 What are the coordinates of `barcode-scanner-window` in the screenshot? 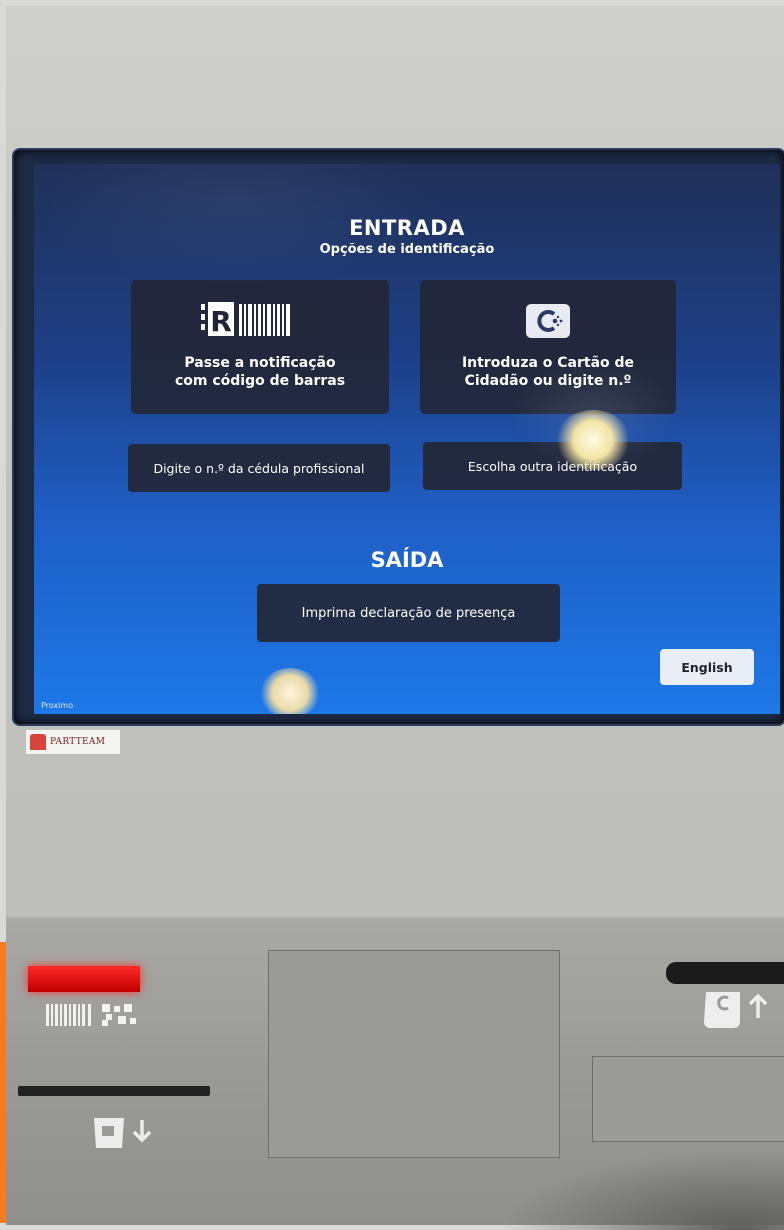 It's located at (84, 979).